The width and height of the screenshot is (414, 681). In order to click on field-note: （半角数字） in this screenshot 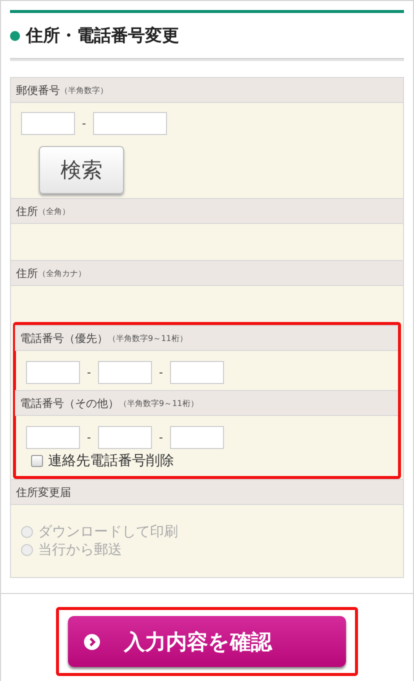, I will do `click(84, 90)`.